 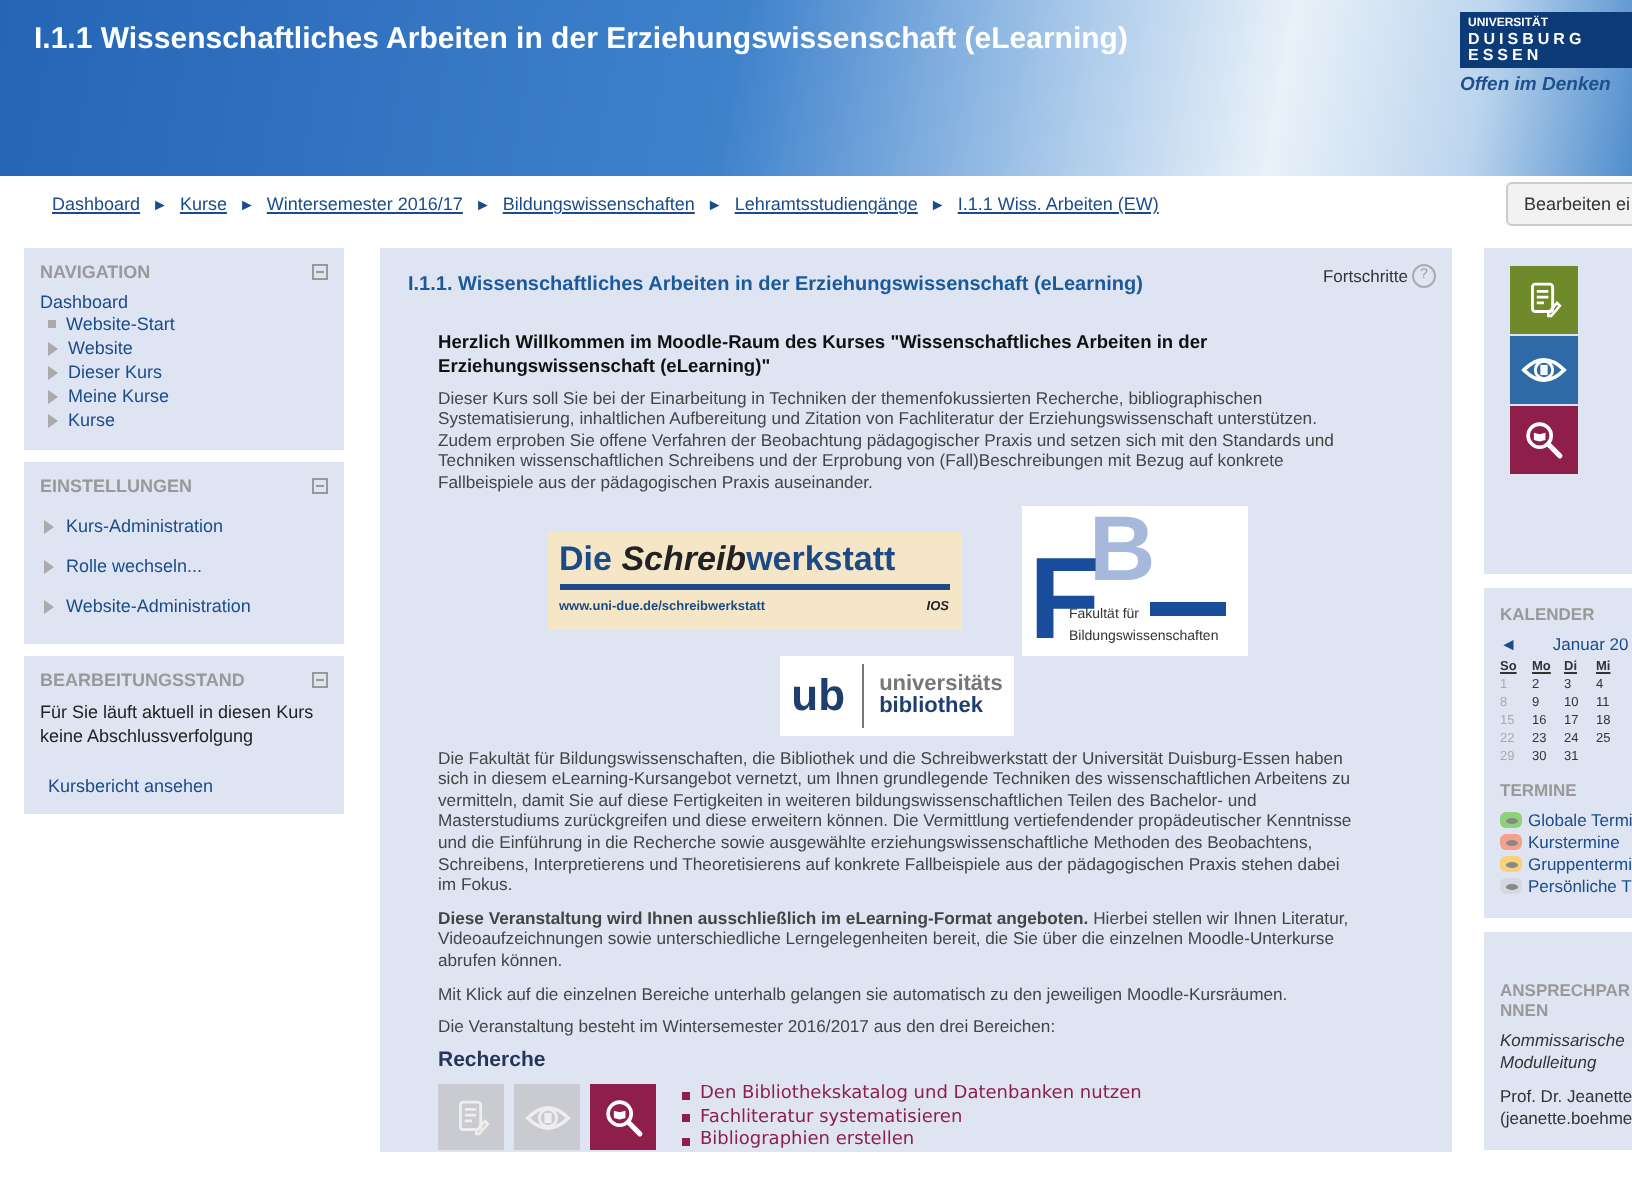 What do you see at coordinates (1548, 614) in the screenshot?
I see `block-title: KALENDER` at bounding box center [1548, 614].